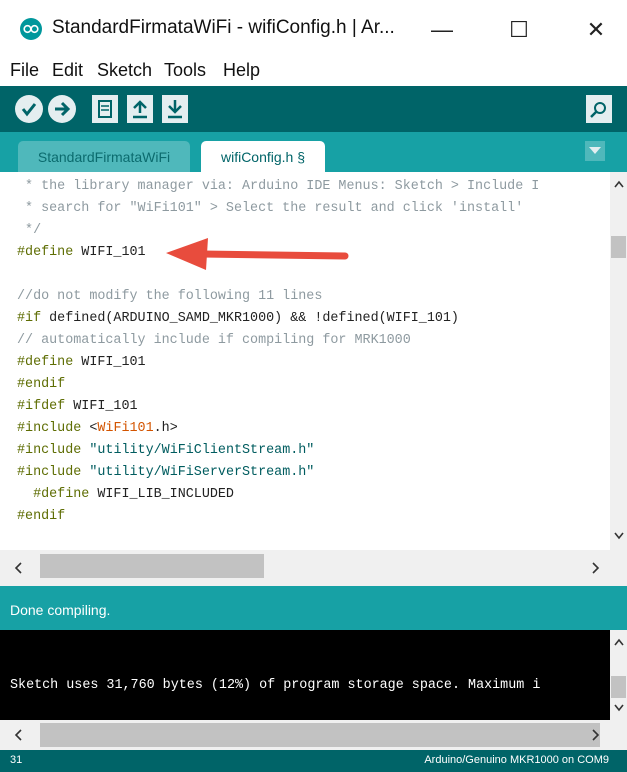 The image size is (627, 772). I want to click on upload-icon, so click(63, 109).